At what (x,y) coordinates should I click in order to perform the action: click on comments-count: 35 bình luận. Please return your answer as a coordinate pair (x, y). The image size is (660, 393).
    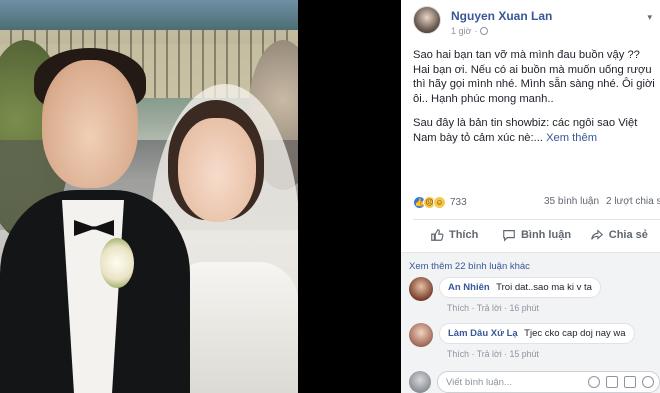
    Looking at the image, I should click on (571, 201).